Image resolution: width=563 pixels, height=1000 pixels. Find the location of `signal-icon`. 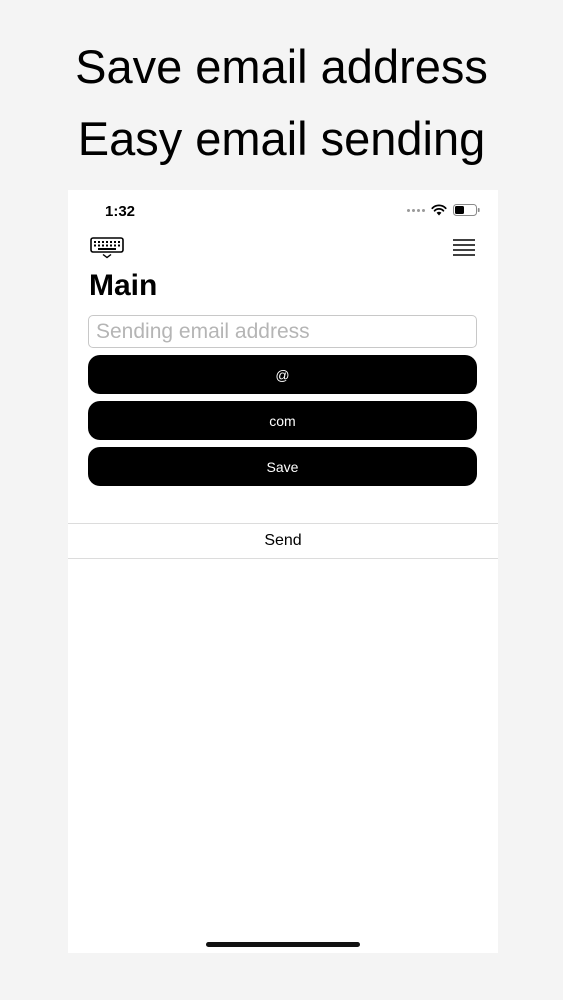

signal-icon is located at coordinates (416, 210).